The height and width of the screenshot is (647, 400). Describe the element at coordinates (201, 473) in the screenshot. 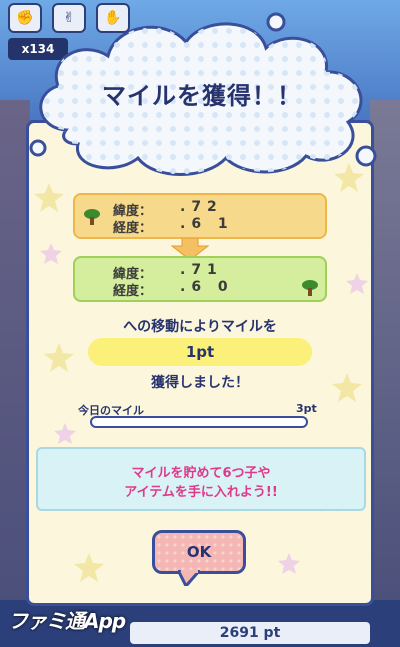

I see `info-text-line1: マイルを貯めて6つ子や` at that location.